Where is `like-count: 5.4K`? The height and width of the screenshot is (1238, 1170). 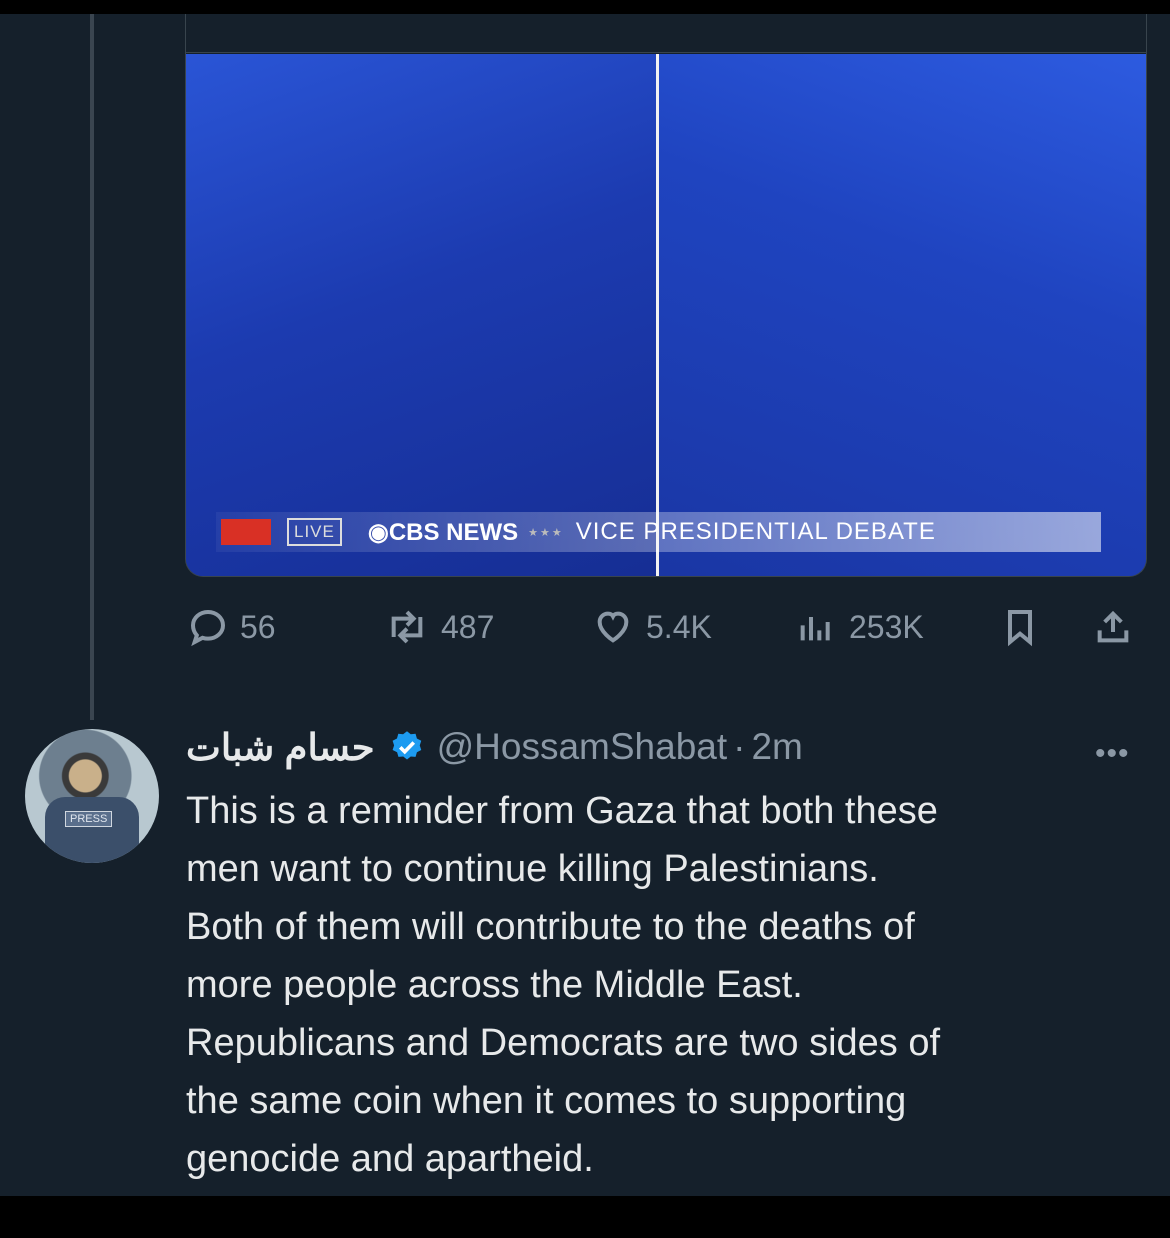 like-count: 5.4K is located at coordinates (679, 626).